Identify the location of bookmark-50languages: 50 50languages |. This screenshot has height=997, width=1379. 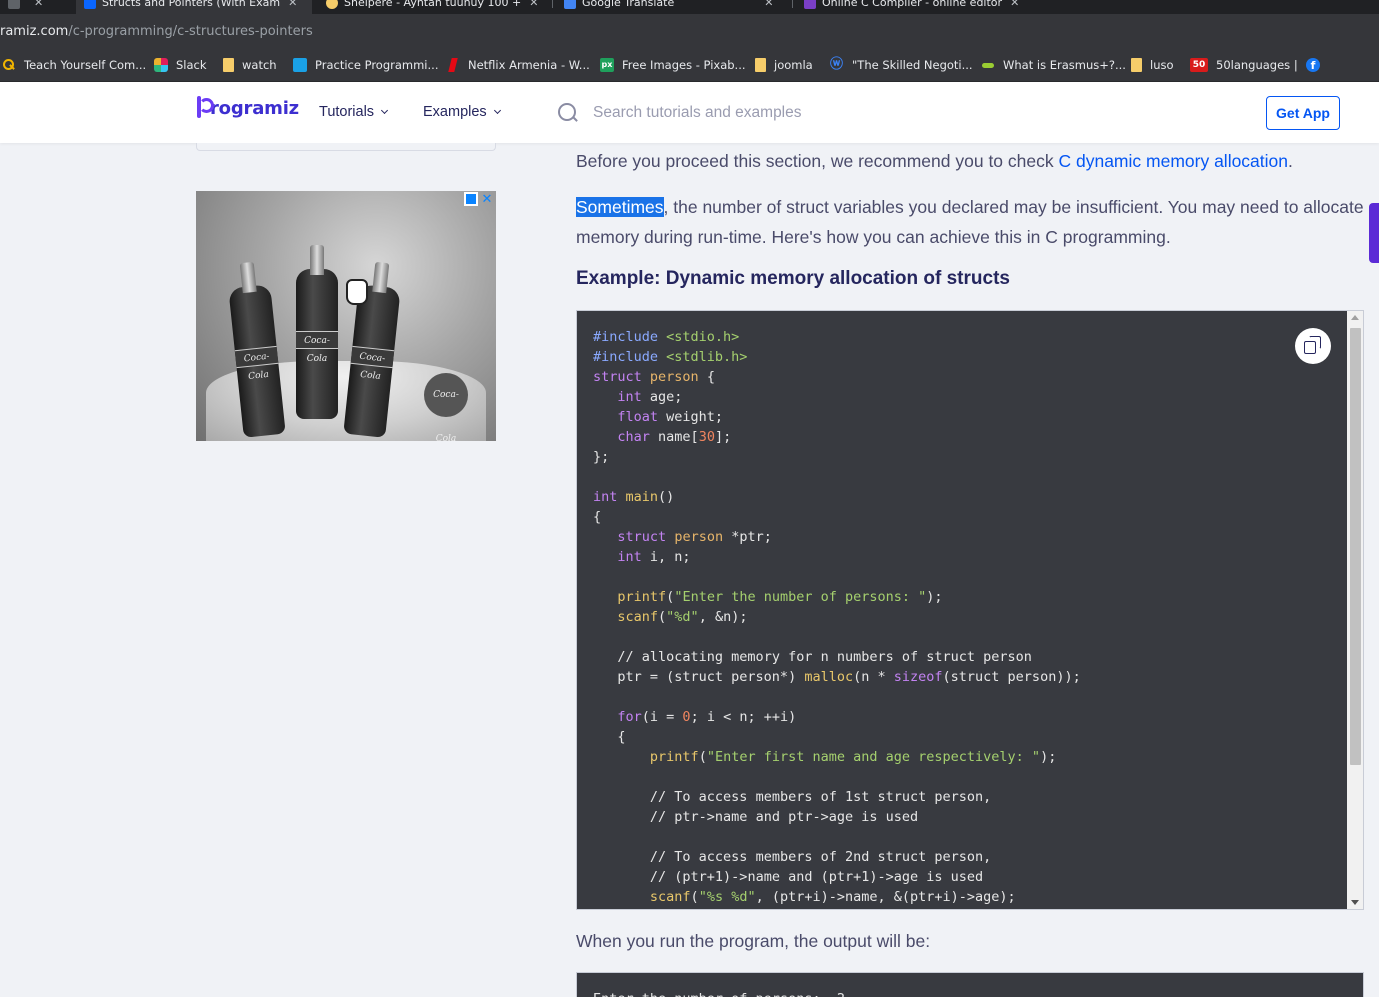
(1244, 65).